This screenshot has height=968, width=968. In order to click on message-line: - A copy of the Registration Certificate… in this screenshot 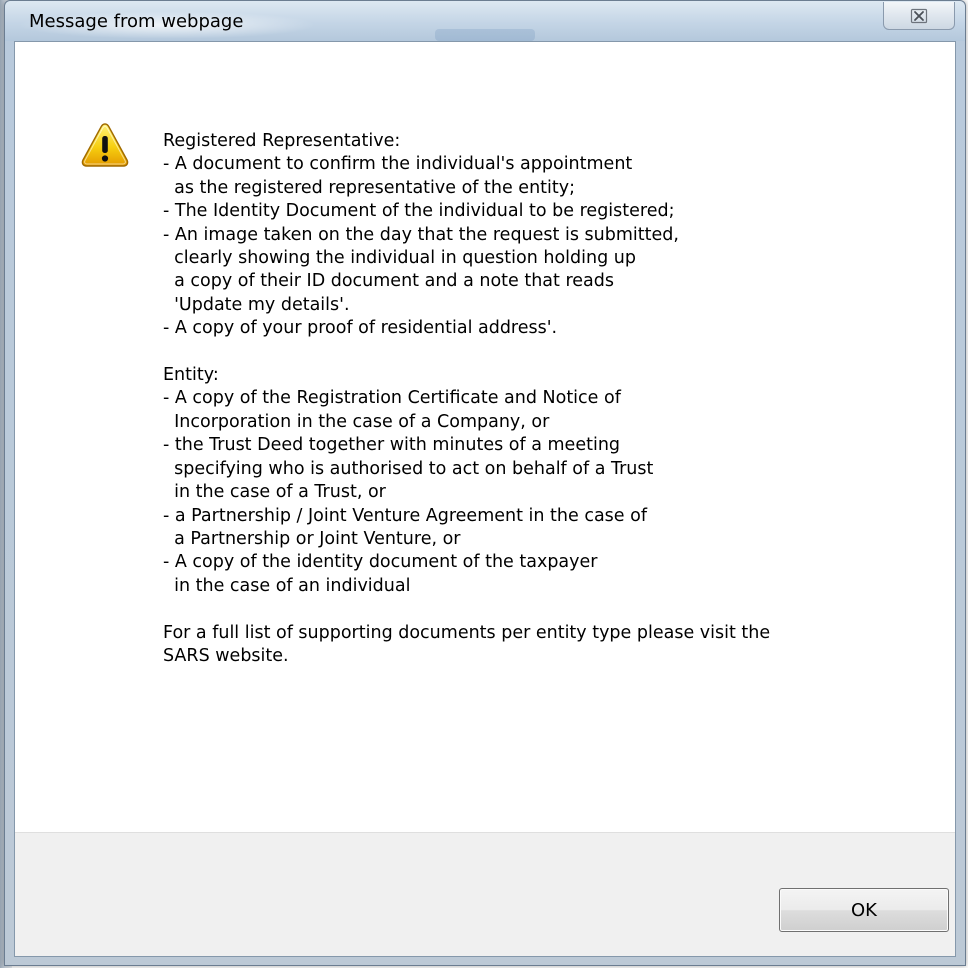, I will do `click(392, 398)`.